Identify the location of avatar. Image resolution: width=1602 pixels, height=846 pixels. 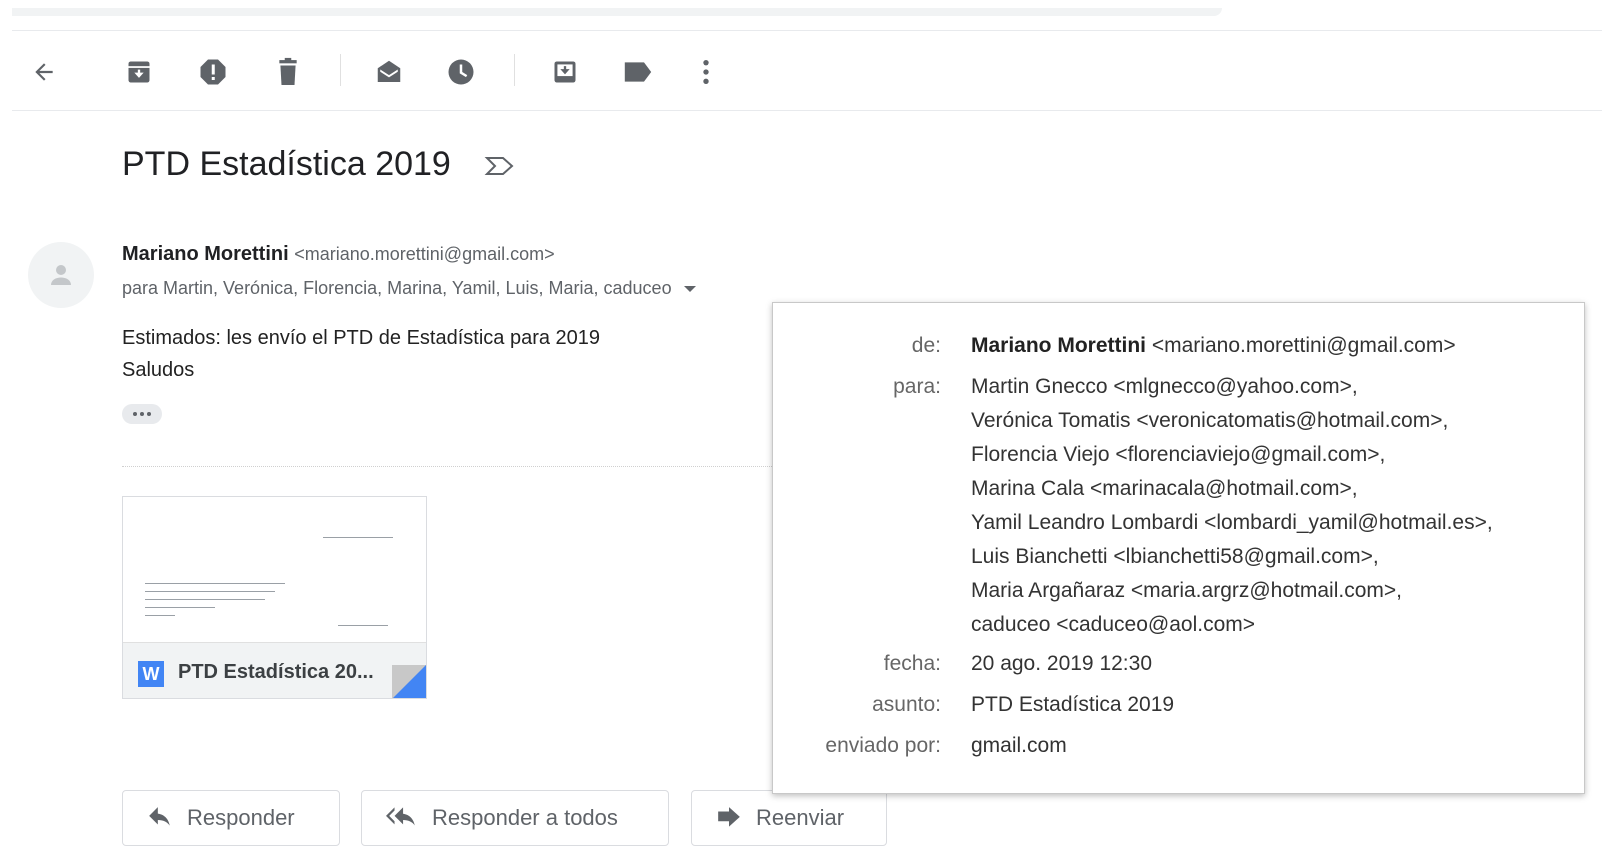
(61, 275).